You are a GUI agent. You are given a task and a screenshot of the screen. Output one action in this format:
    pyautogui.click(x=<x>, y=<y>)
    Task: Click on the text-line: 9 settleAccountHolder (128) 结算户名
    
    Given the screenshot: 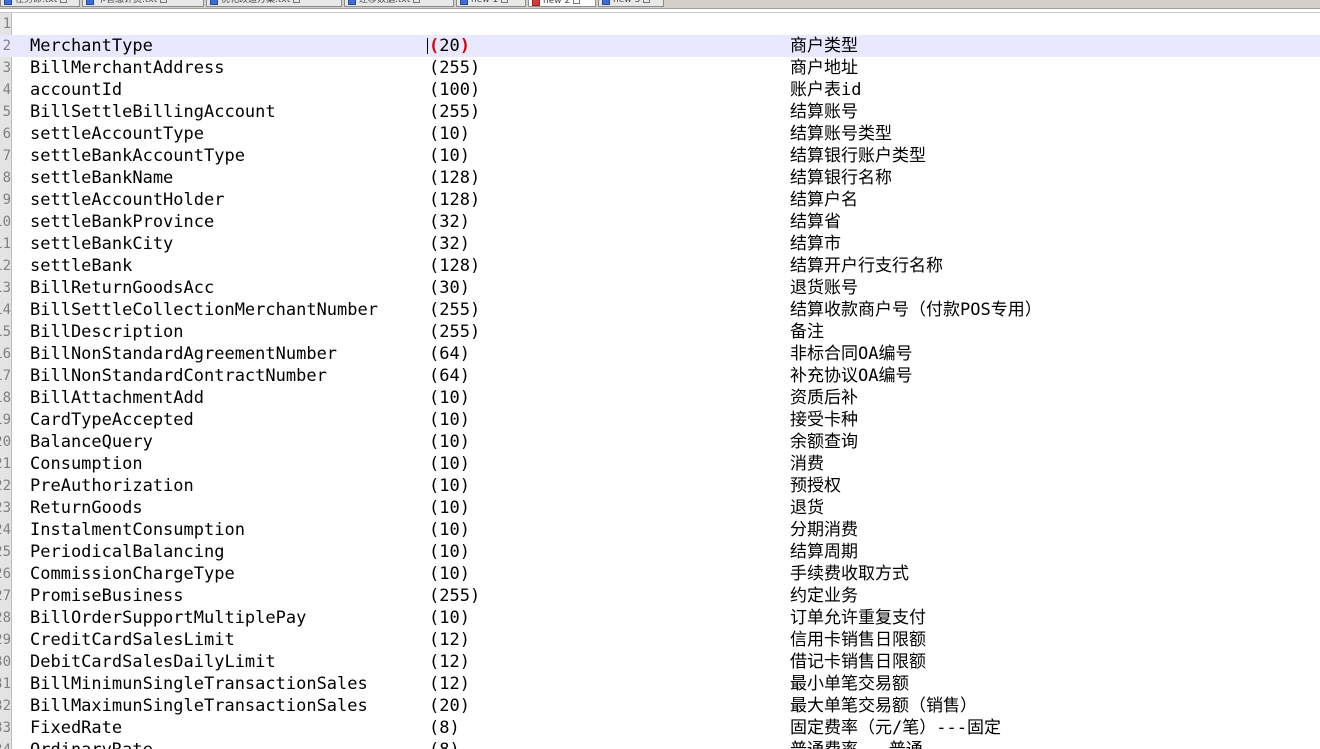 What is the action you would take?
    pyautogui.click(x=660, y=200)
    